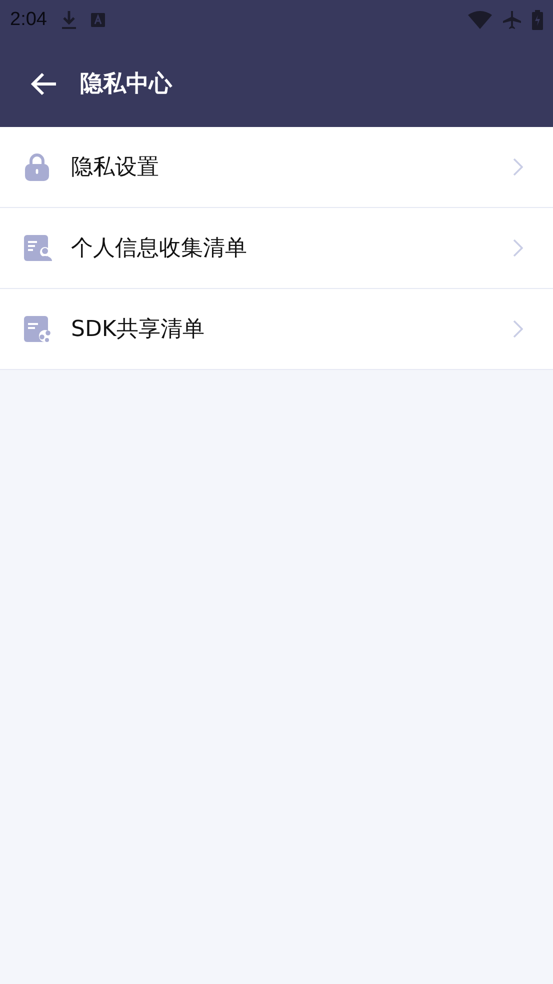  I want to click on status-time: 2:04, so click(28, 20).